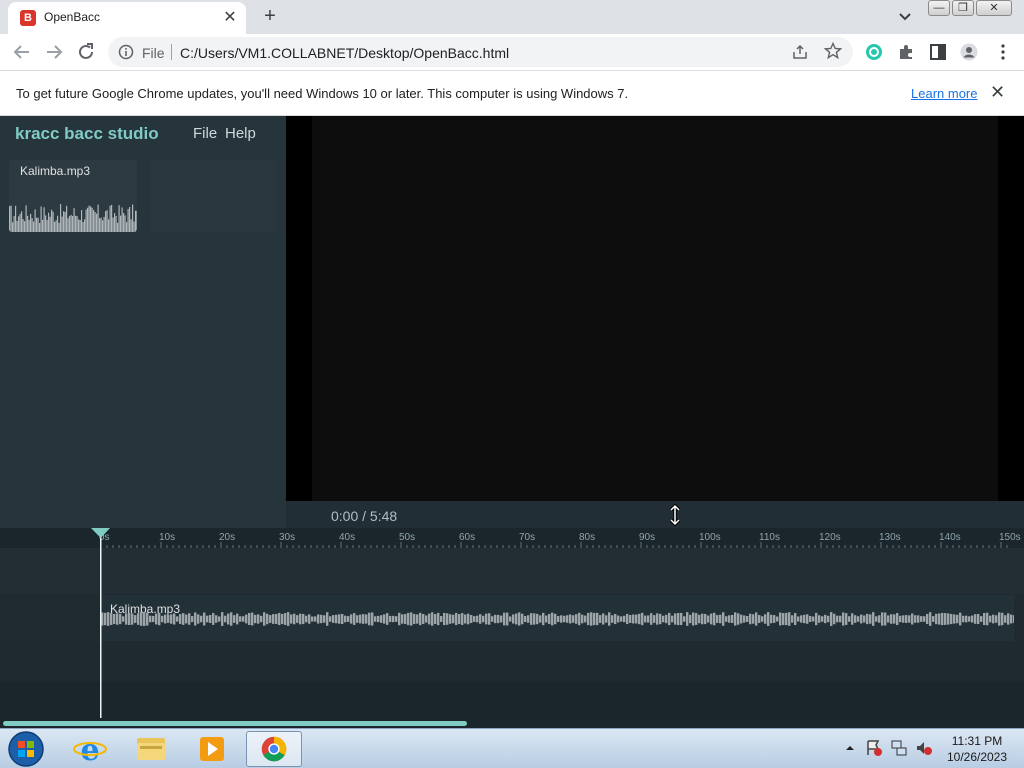 The height and width of the screenshot is (768, 1024). I want to click on volume-muted-icon, so click(924, 748).